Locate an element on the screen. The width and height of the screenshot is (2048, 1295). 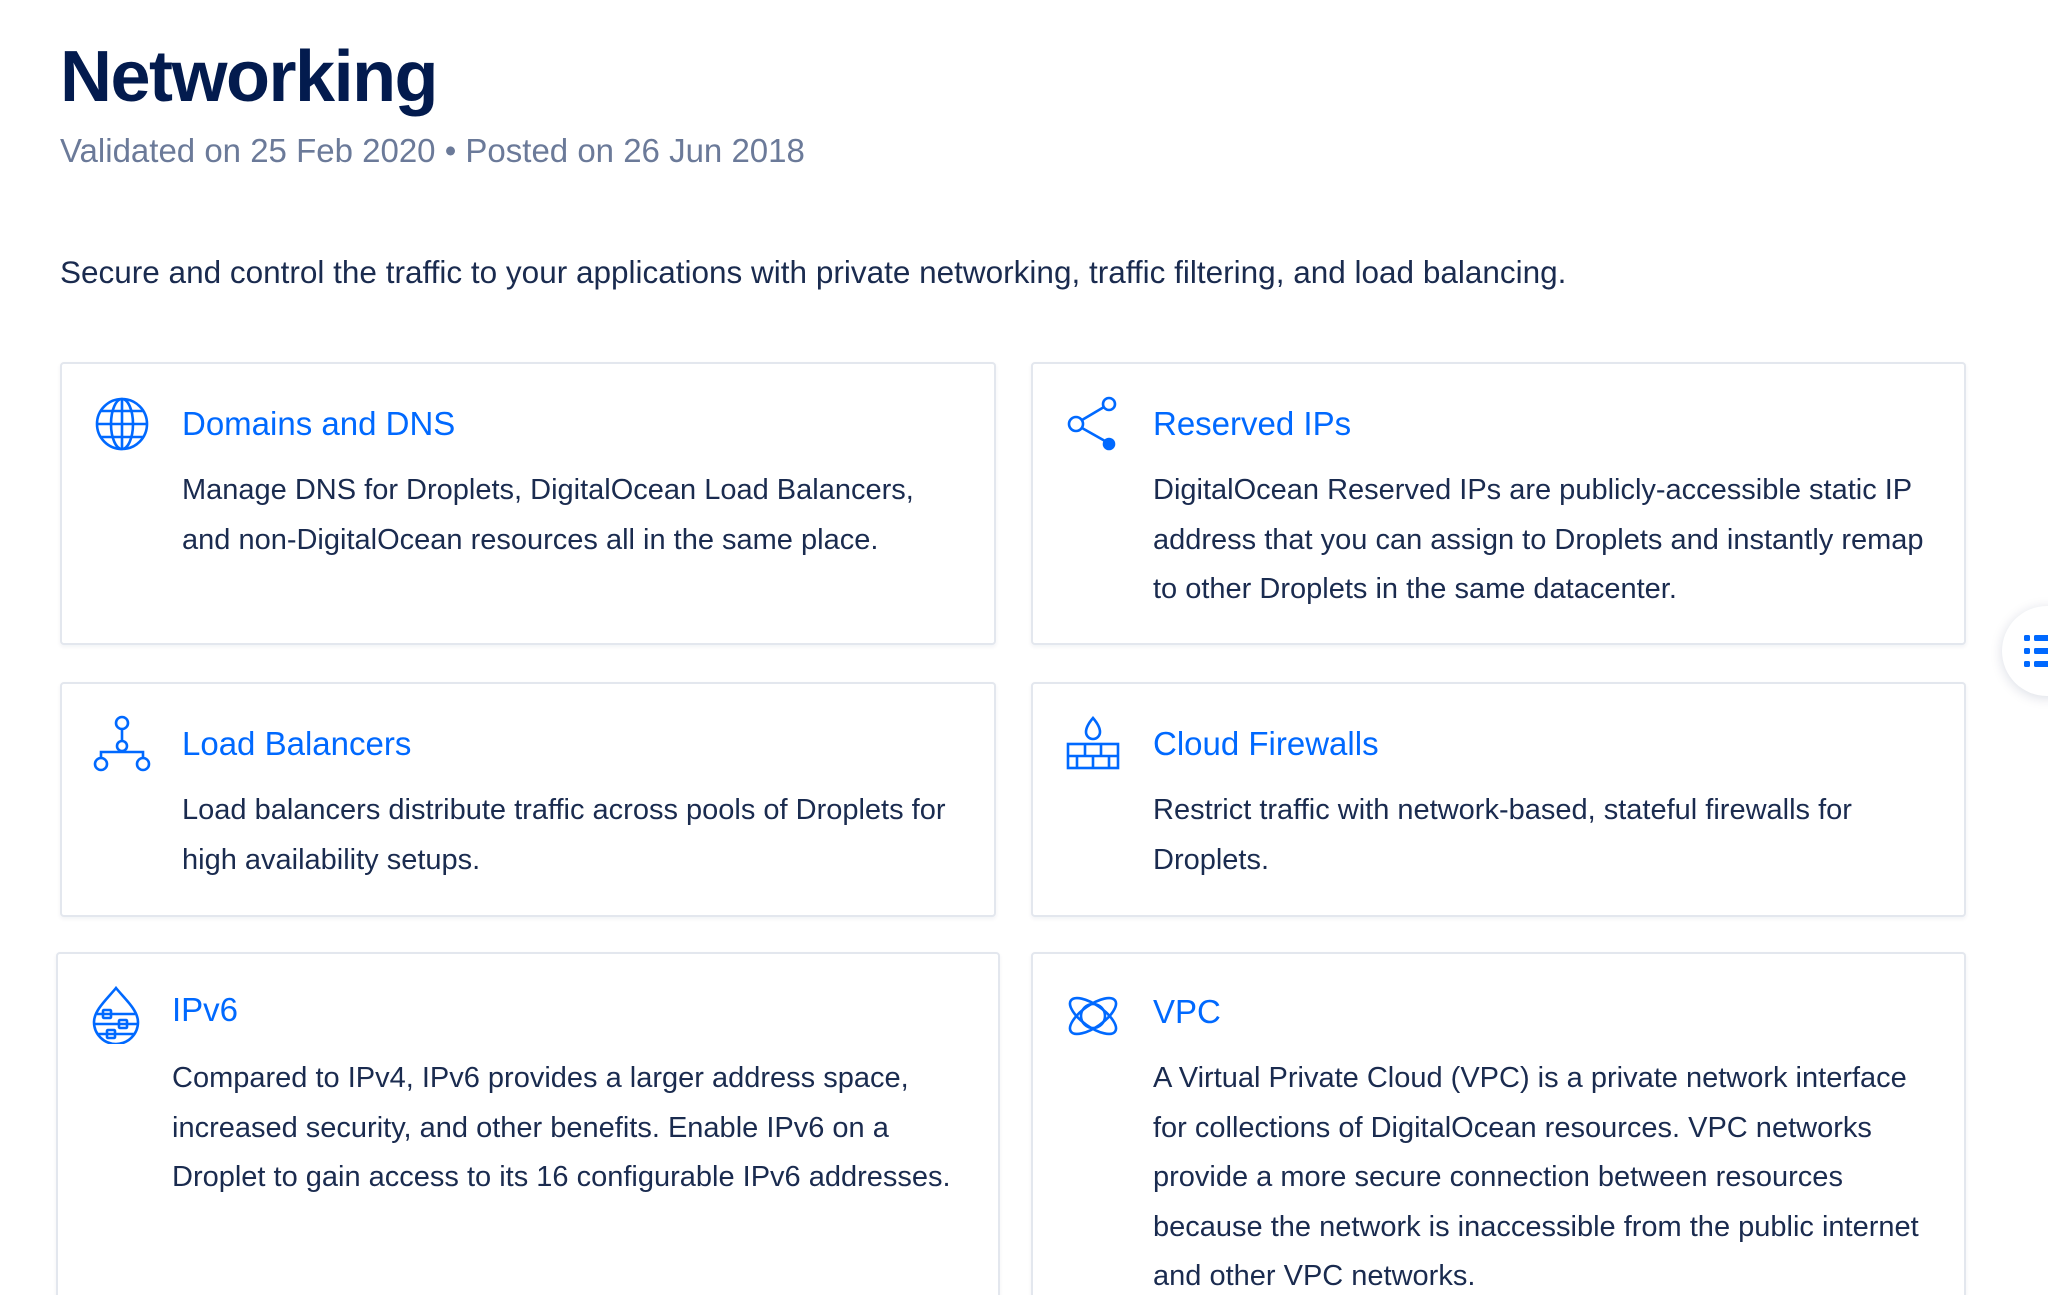
card-title-link: VPC is located at coordinates (1187, 1012).